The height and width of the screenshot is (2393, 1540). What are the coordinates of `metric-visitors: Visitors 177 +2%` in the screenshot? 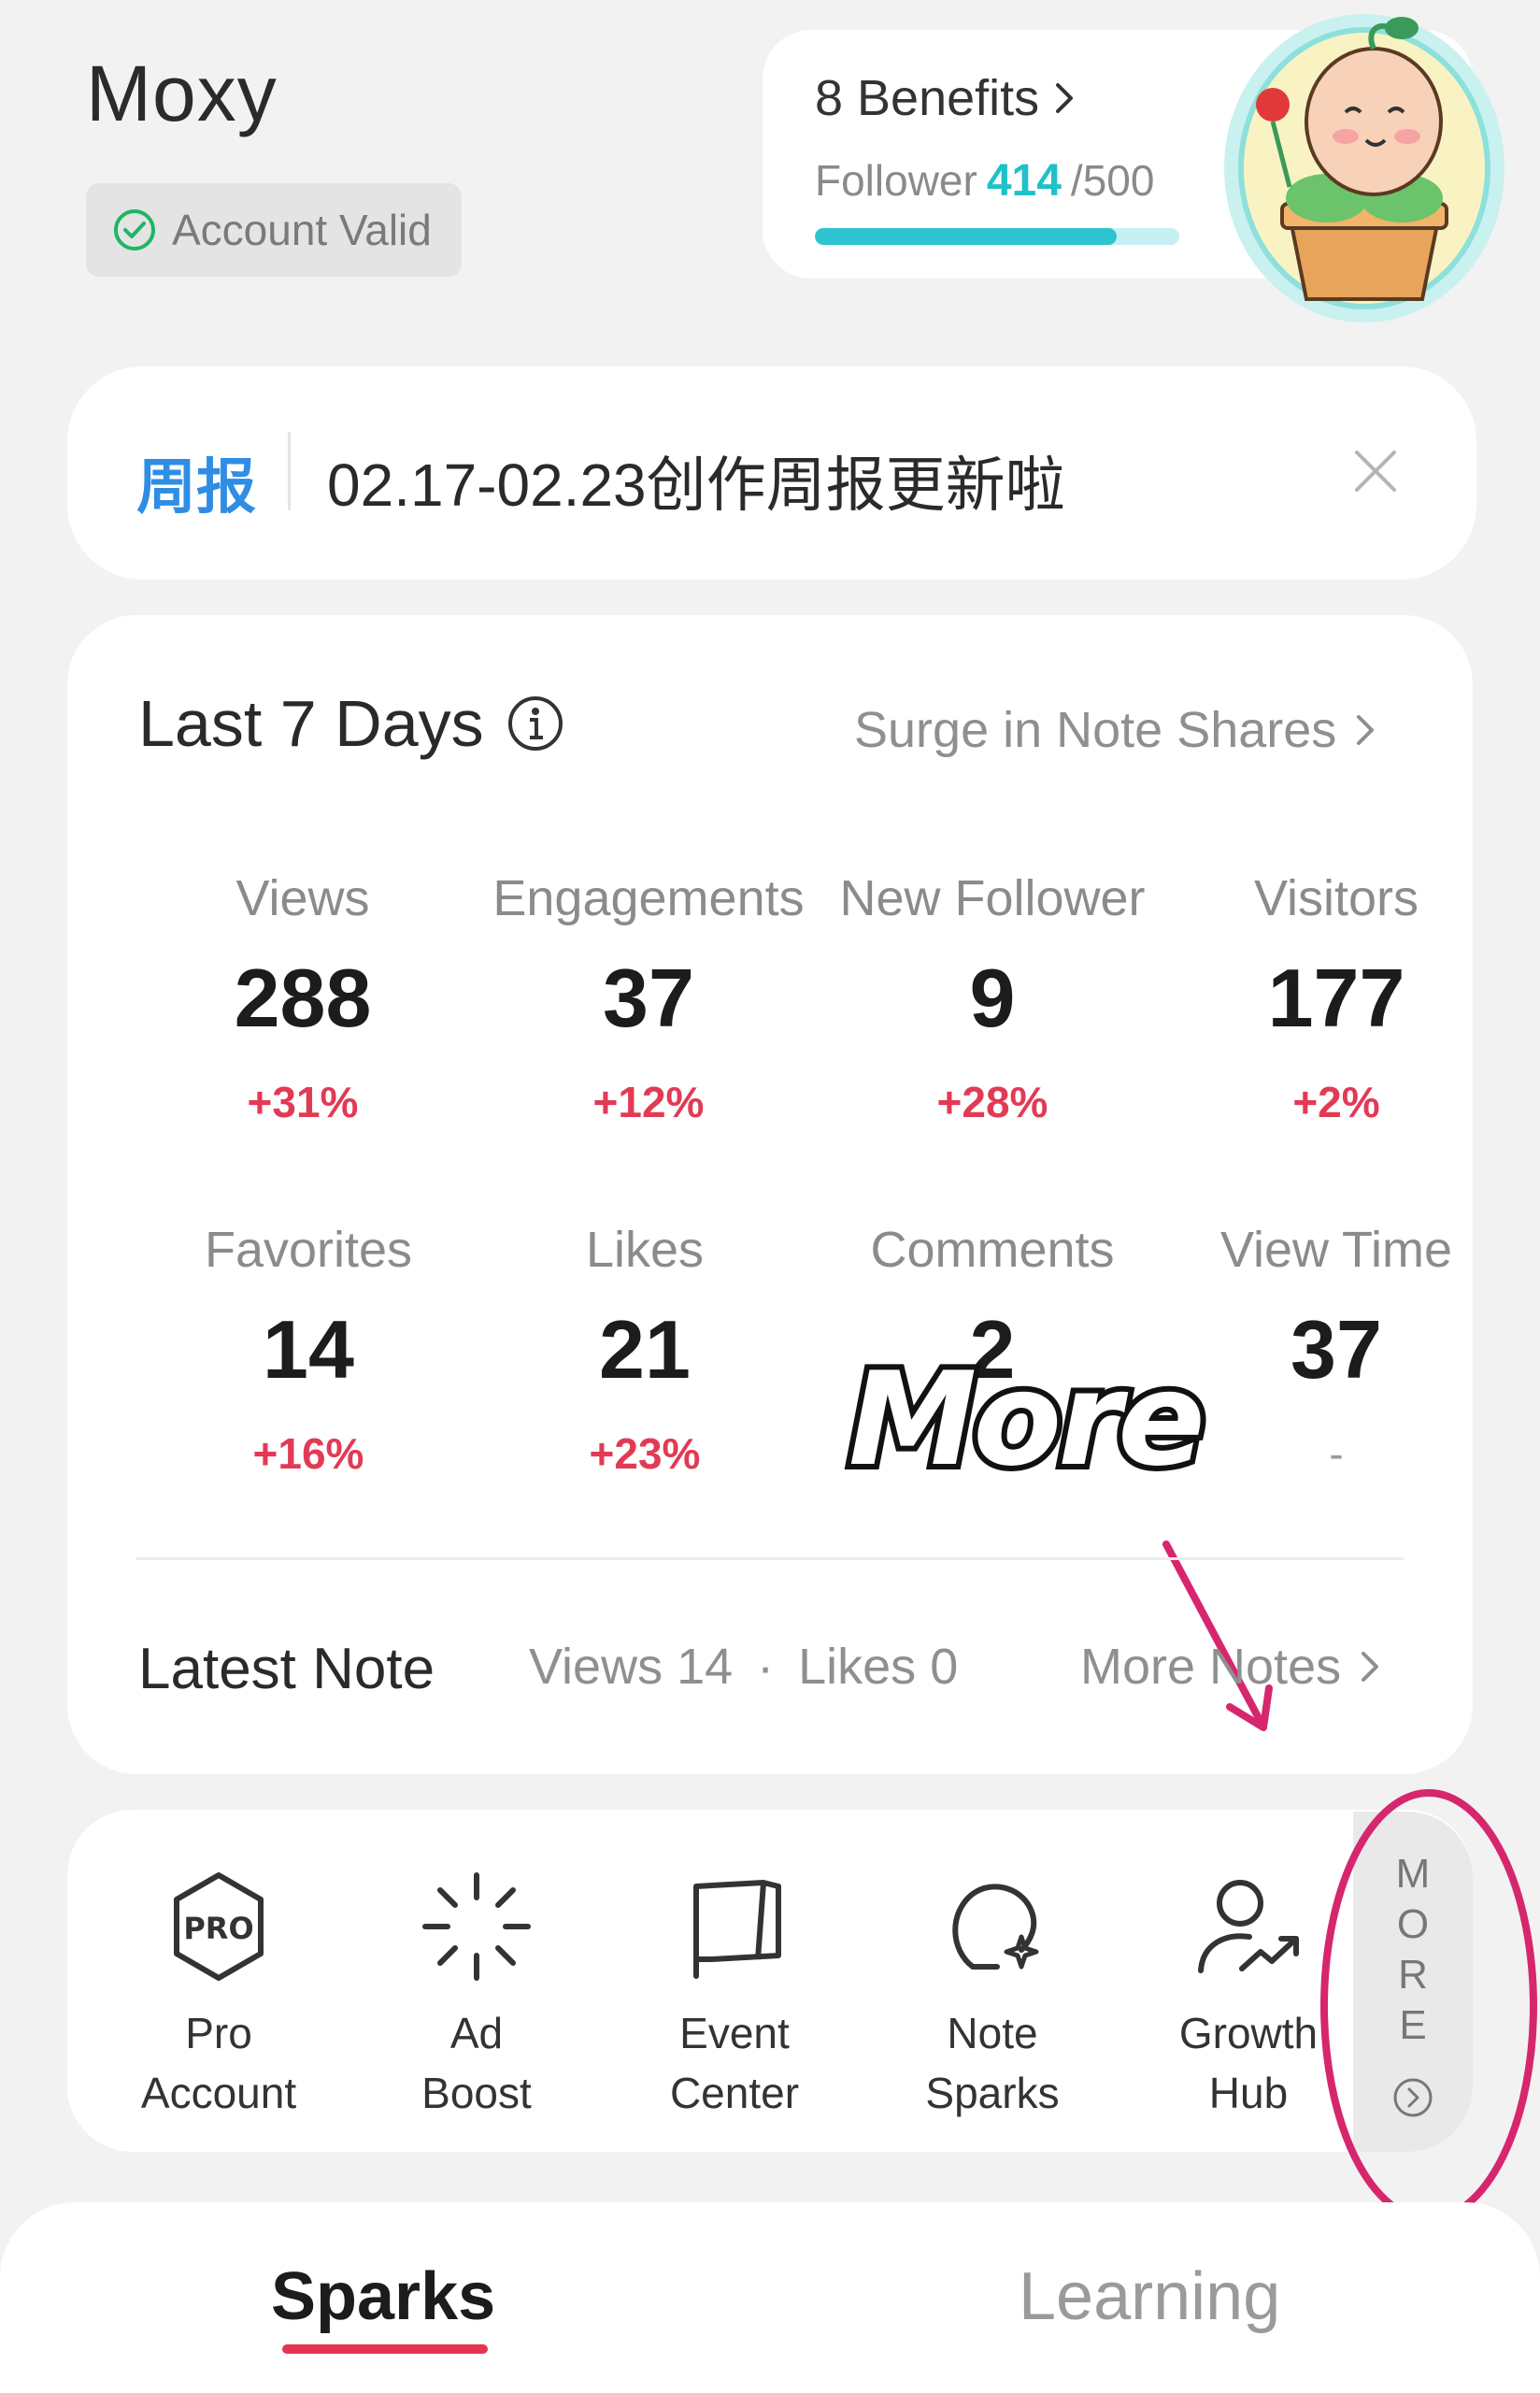 It's located at (1336, 998).